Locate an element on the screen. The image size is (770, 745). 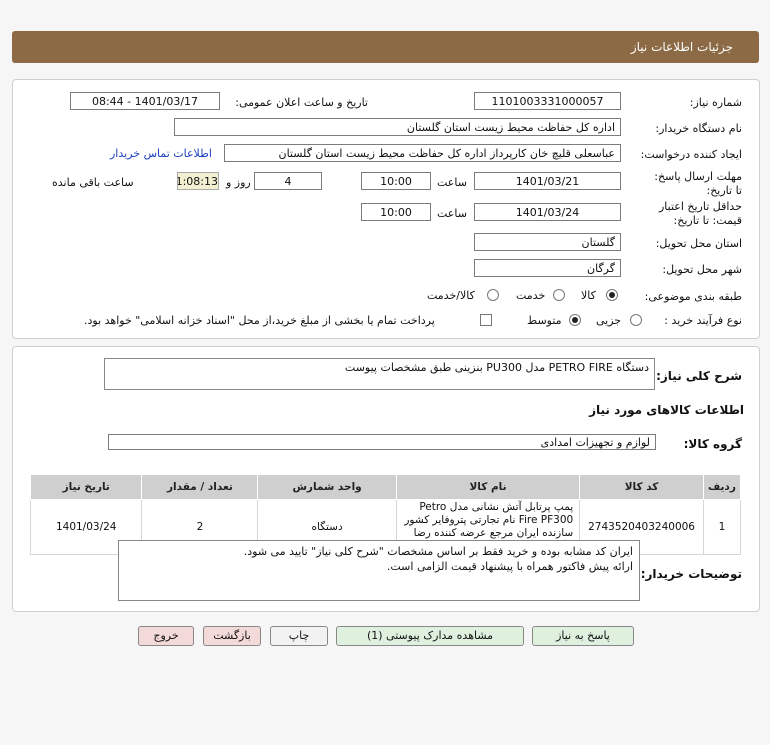
col-date: تاریخ نیاز is located at coordinates (86, 487).